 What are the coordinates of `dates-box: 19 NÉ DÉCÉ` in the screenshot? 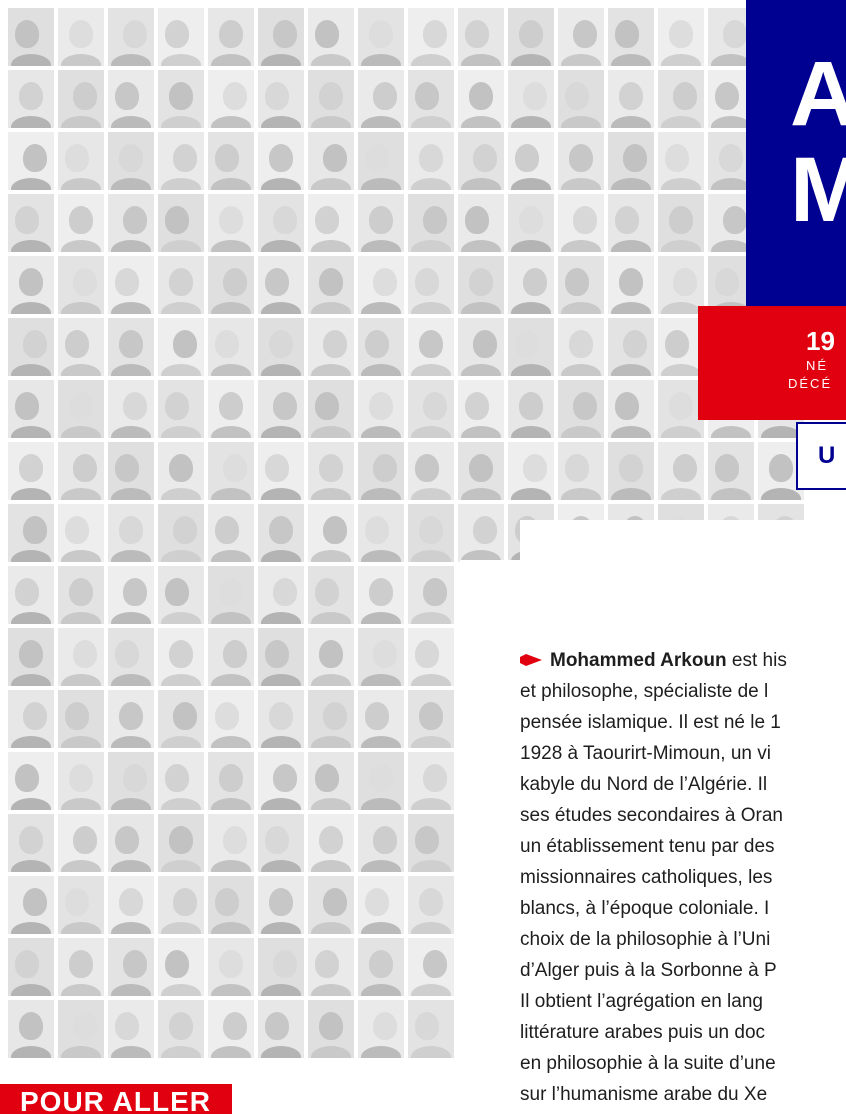 It's located at (772, 363).